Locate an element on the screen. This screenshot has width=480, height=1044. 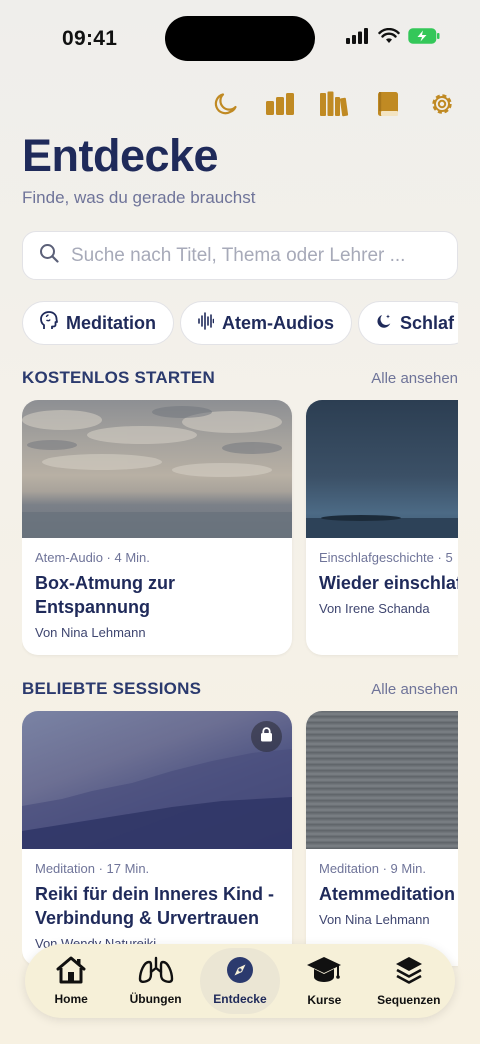
tab-label: Sequenzen is located at coordinates (409, 1000).